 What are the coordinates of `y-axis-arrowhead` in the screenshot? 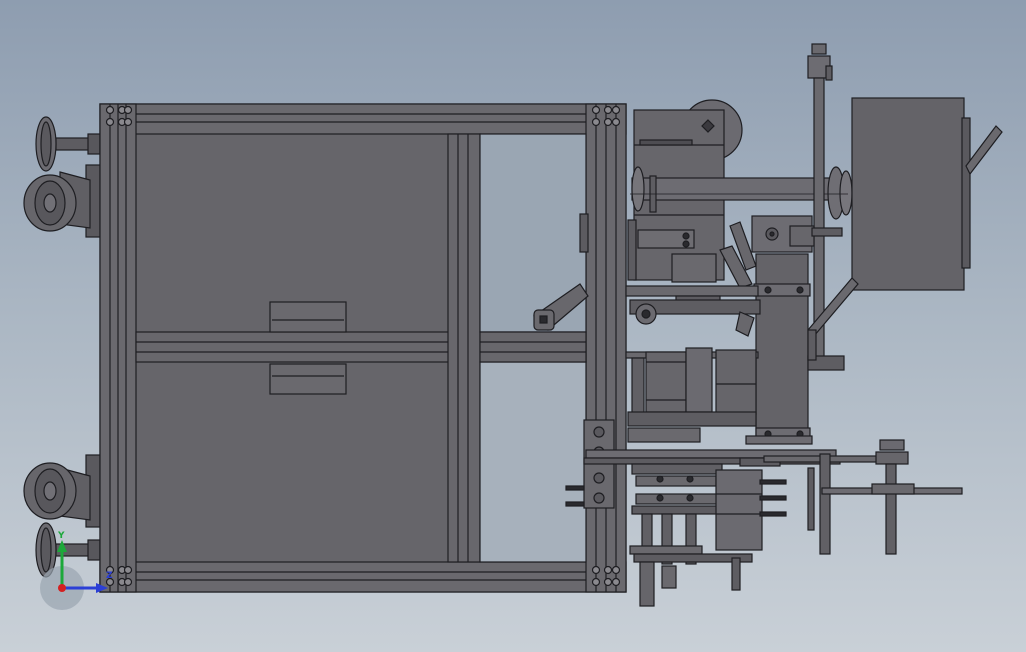 It's located at (62, 546).